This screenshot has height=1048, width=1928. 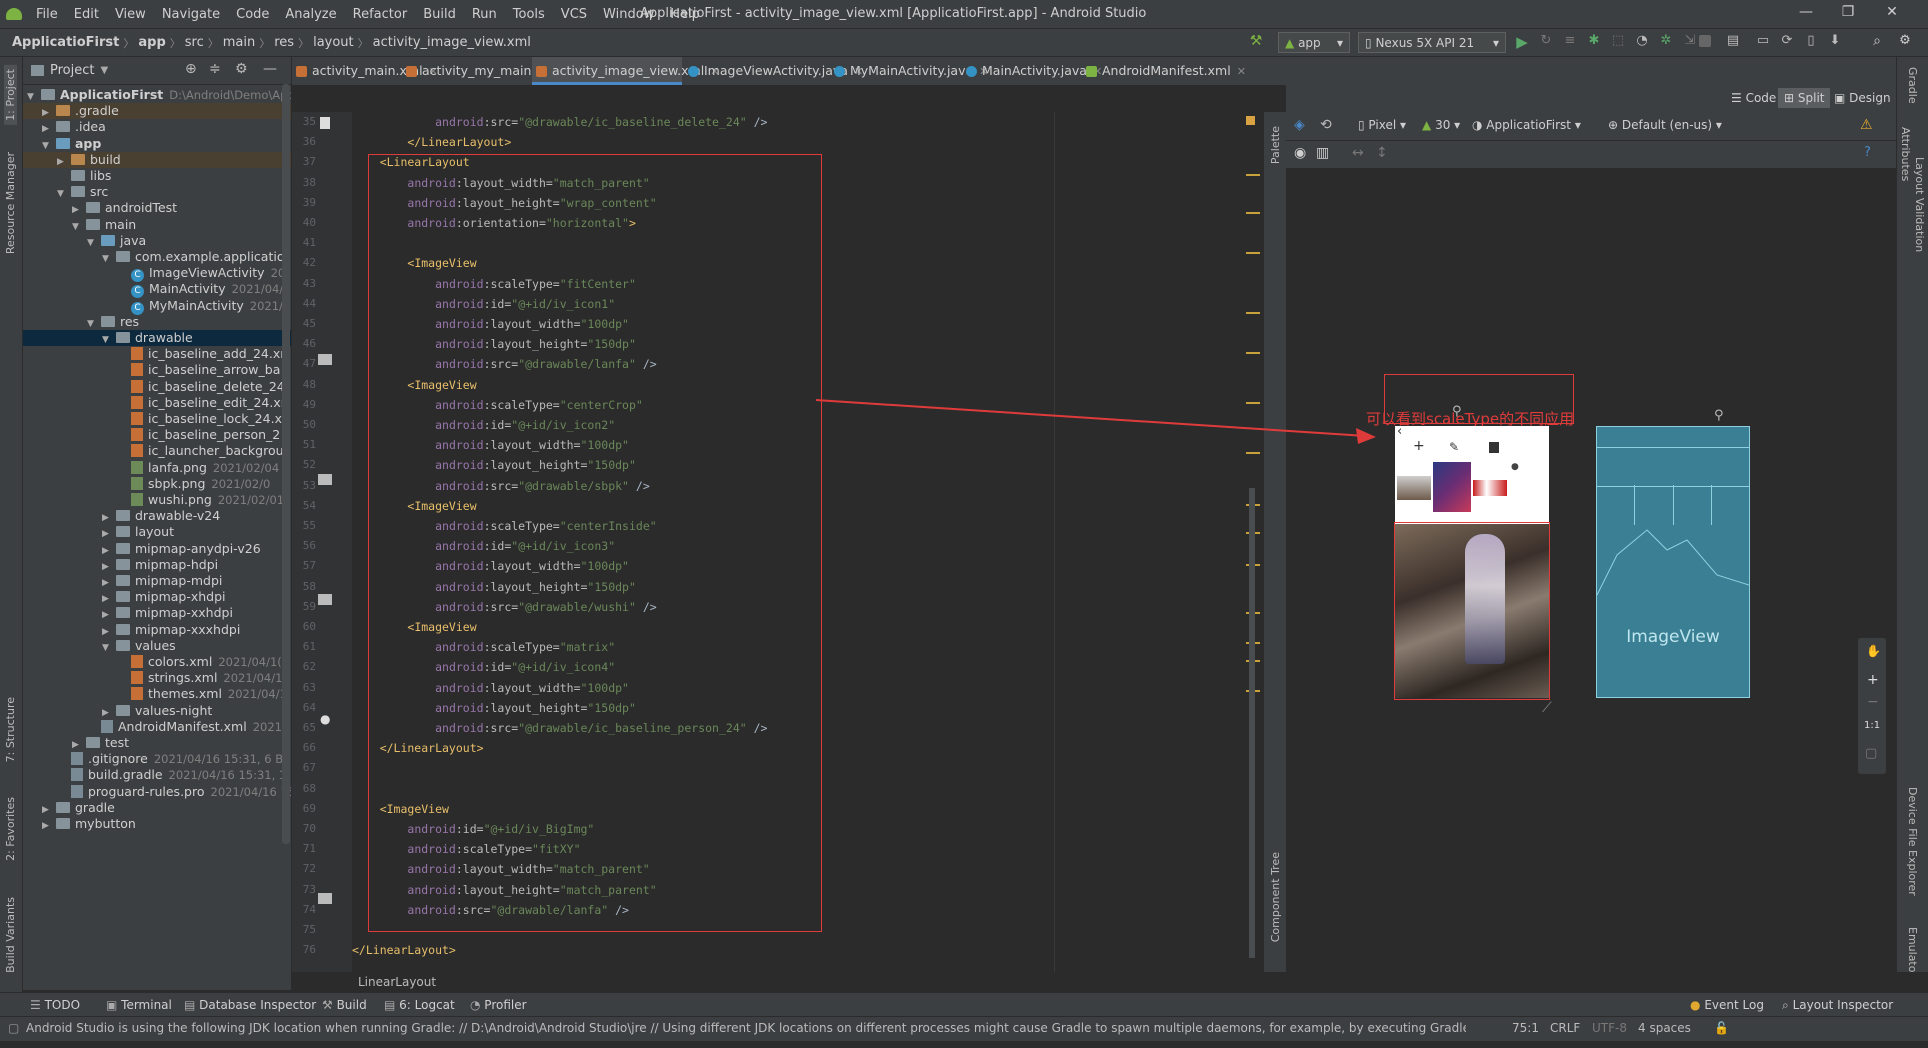 What do you see at coordinates (157, 451) in the screenshot?
I see `tree-item: ic_launcher_backgrou` at bounding box center [157, 451].